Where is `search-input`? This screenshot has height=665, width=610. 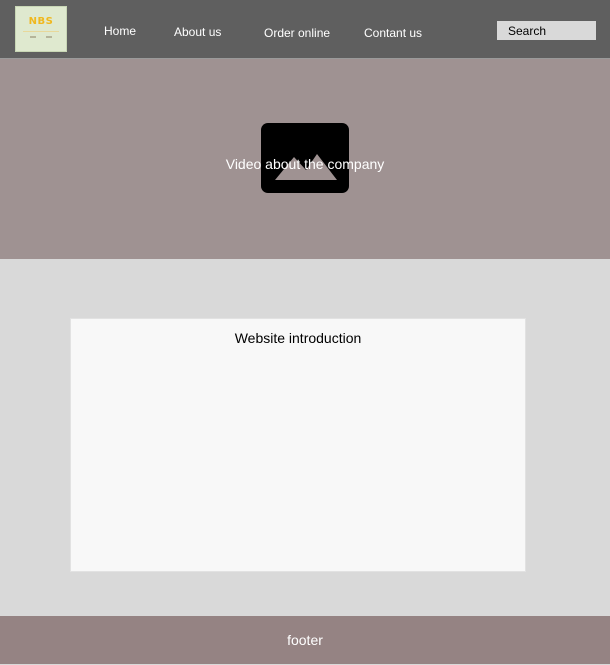 search-input is located at coordinates (546, 30).